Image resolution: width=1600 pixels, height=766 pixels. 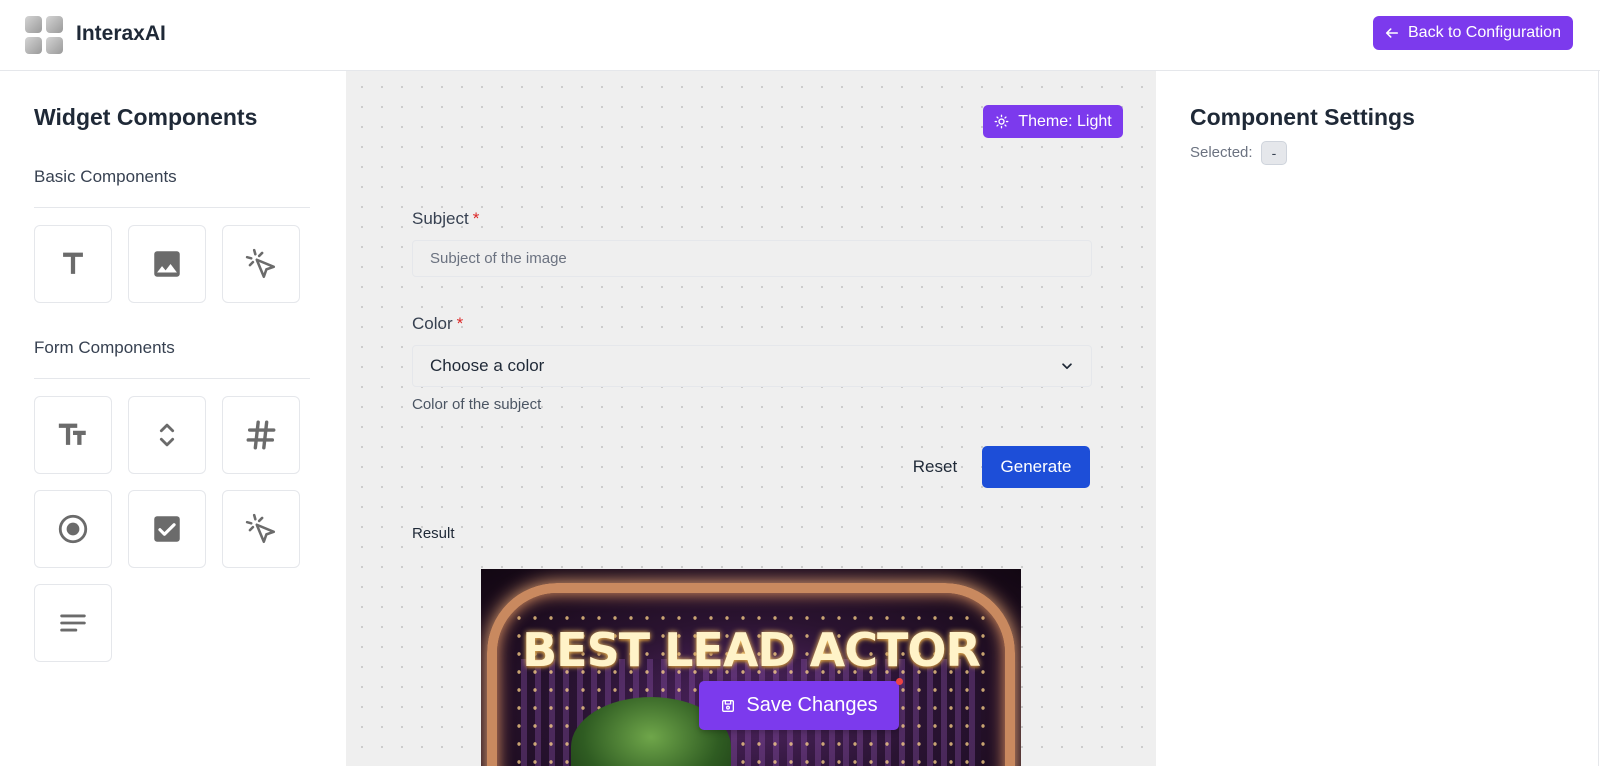 I want to click on form-components-heading: Form Components, so click(x=104, y=347).